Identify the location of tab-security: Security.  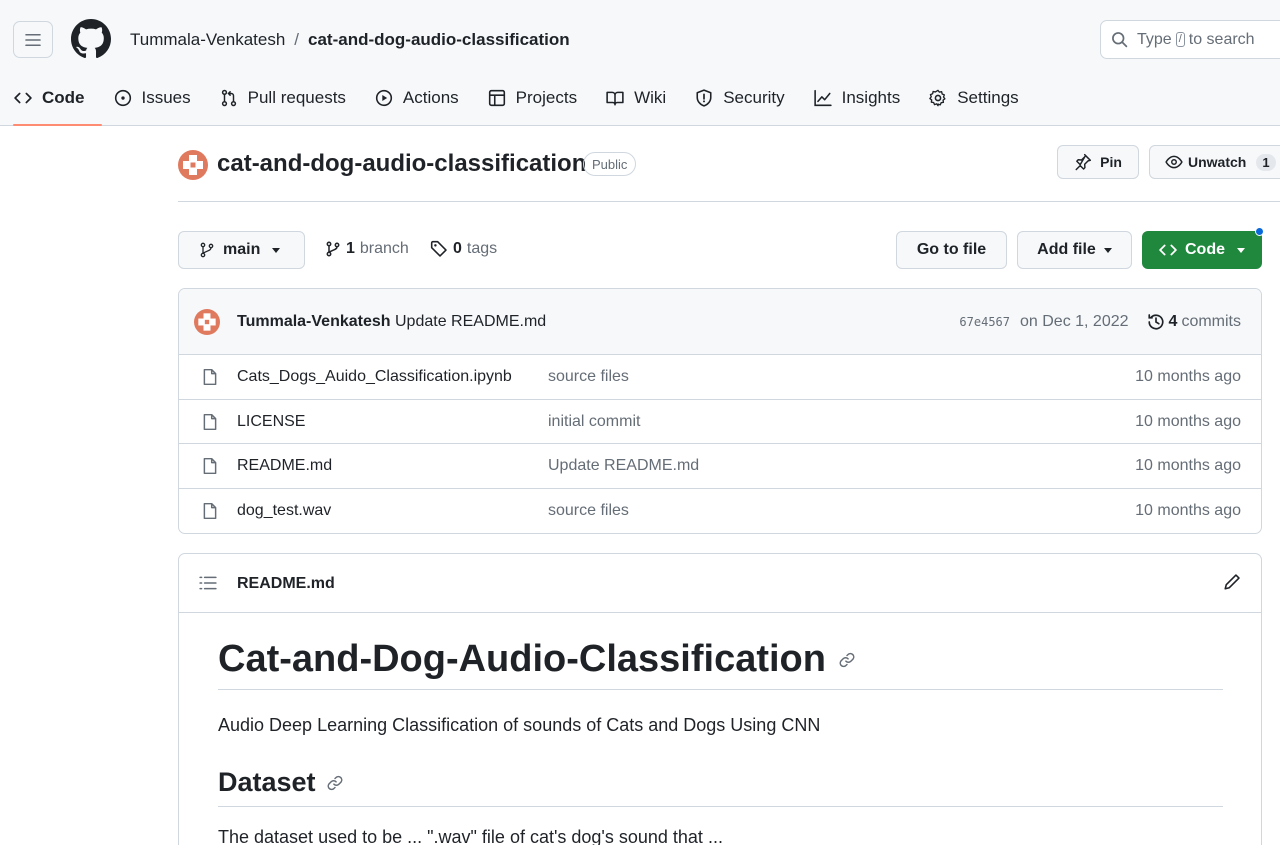
(739, 98).